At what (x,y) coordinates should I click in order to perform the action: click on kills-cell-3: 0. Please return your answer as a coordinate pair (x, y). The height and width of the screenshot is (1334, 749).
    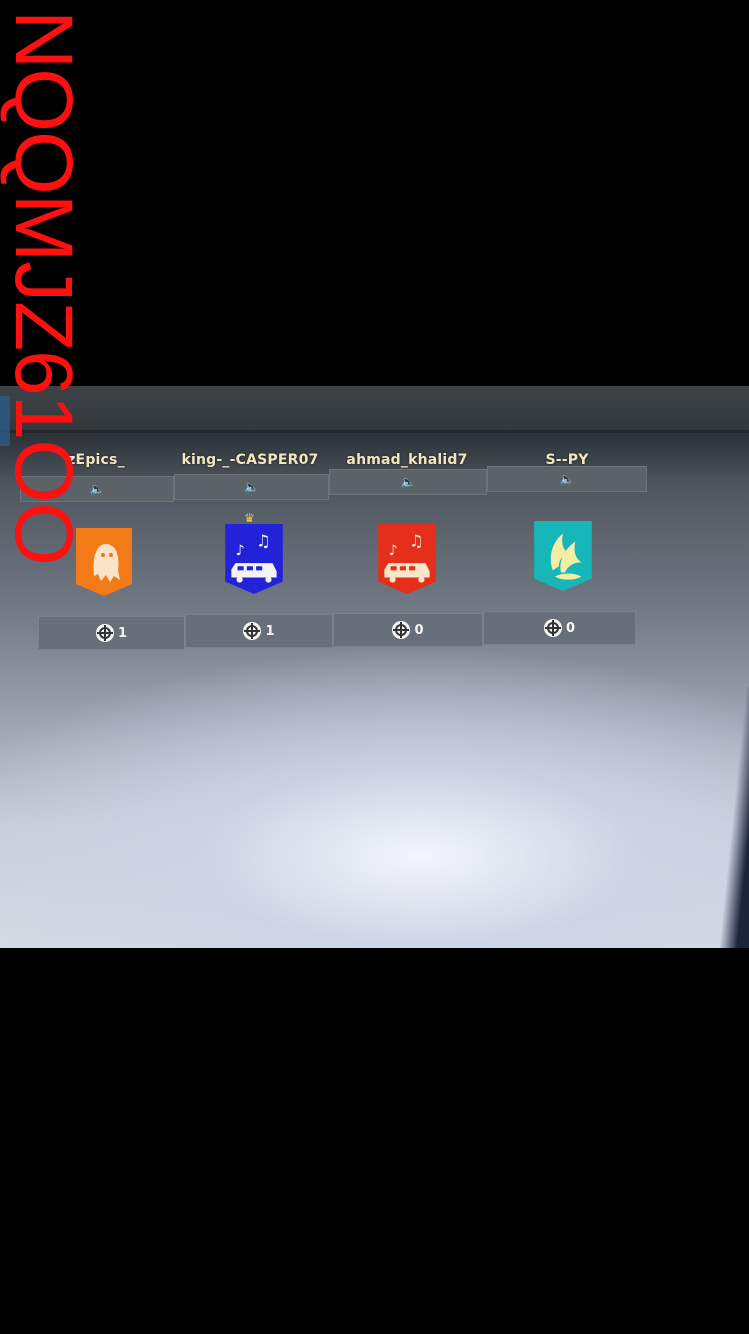
    Looking at the image, I should click on (408, 630).